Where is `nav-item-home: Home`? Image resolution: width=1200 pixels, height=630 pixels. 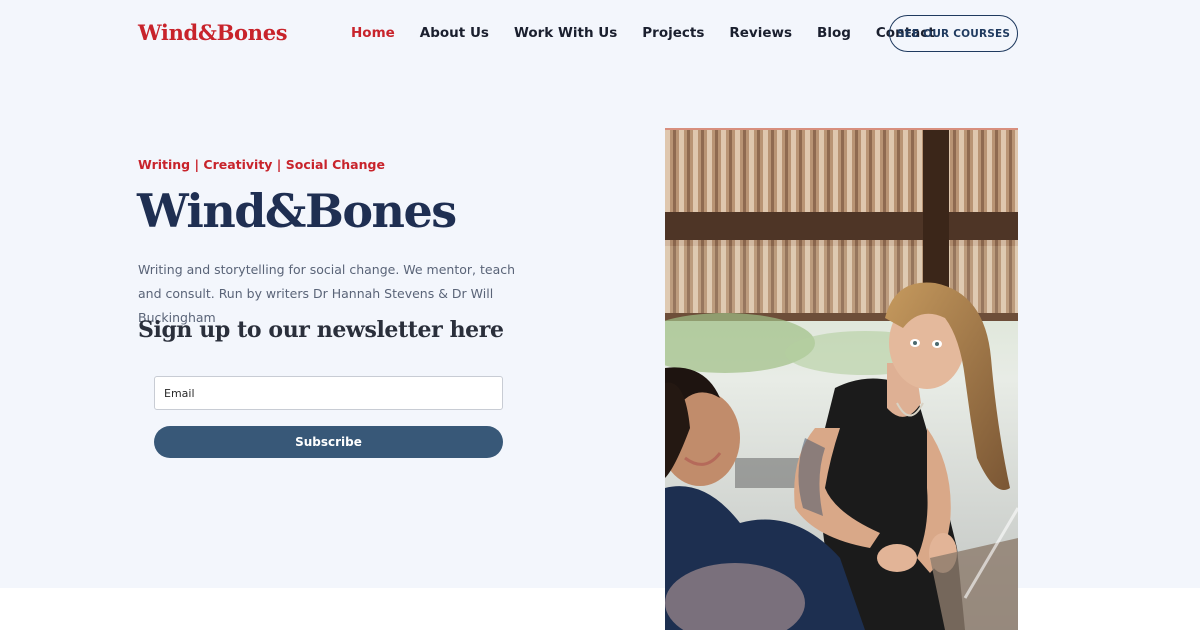 nav-item-home: Home is located at coordinates (373, 33).